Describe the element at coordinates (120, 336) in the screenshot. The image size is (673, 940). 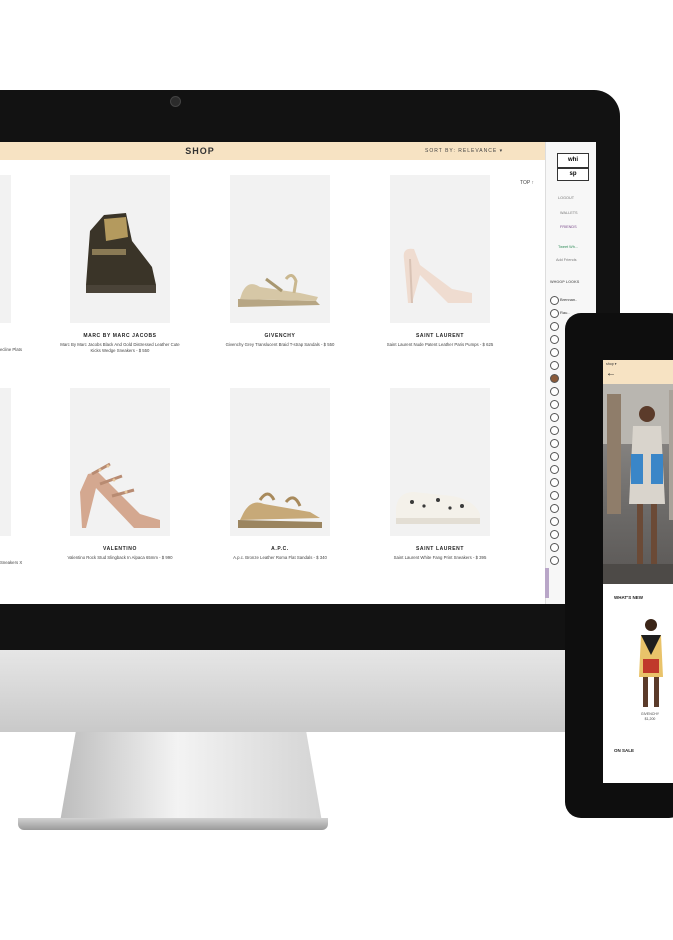
I see `product-brand: MARC BY MARC JACOBS` at that location.